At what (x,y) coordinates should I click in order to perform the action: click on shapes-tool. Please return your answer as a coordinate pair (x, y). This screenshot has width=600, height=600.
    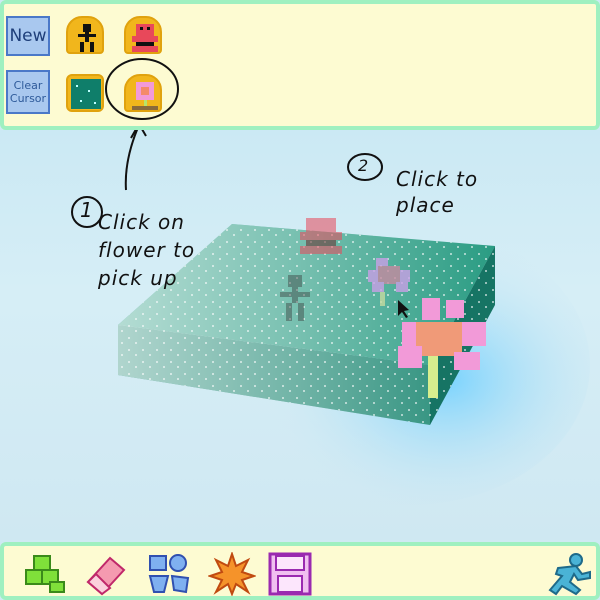
    Looking at the image, I should click on (170, 574).